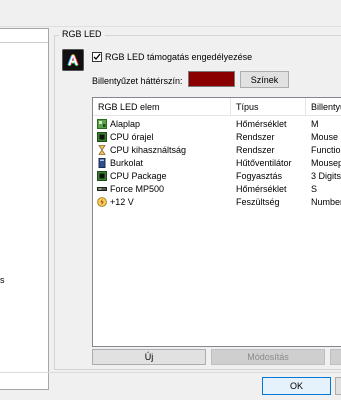 The width and height of the screenshot is (341, 400). What do you see at coordinates (82, 34) in the screenshot?
I see `group-title: RGB LED` at bounding box center [82, 34].